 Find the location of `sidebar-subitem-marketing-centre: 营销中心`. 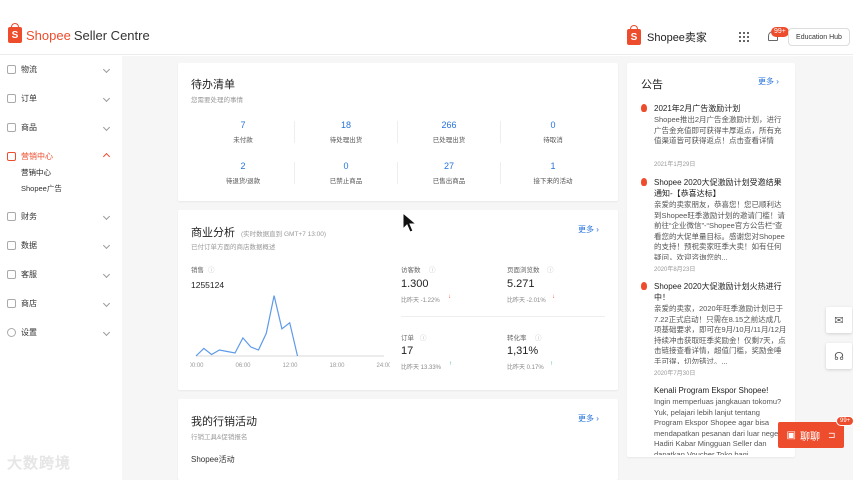

sidebar-subitem-marketing-centre: 营销中心 is located at coordinates (36, 172).